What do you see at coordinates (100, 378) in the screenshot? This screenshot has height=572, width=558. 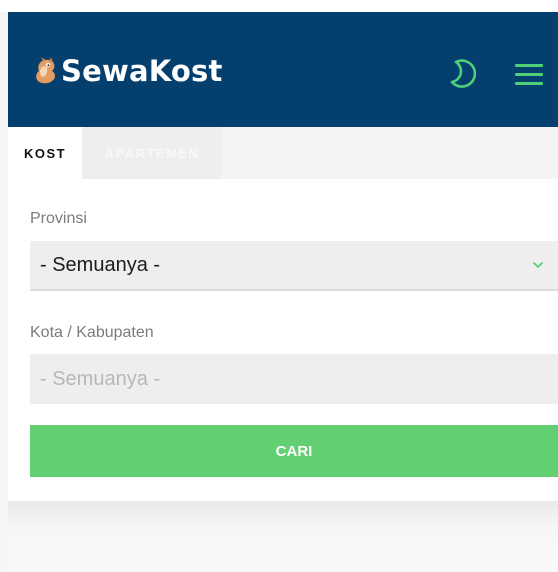 I see `kota-selected-value: - Semuanya -` at bounding box center [100, 378].